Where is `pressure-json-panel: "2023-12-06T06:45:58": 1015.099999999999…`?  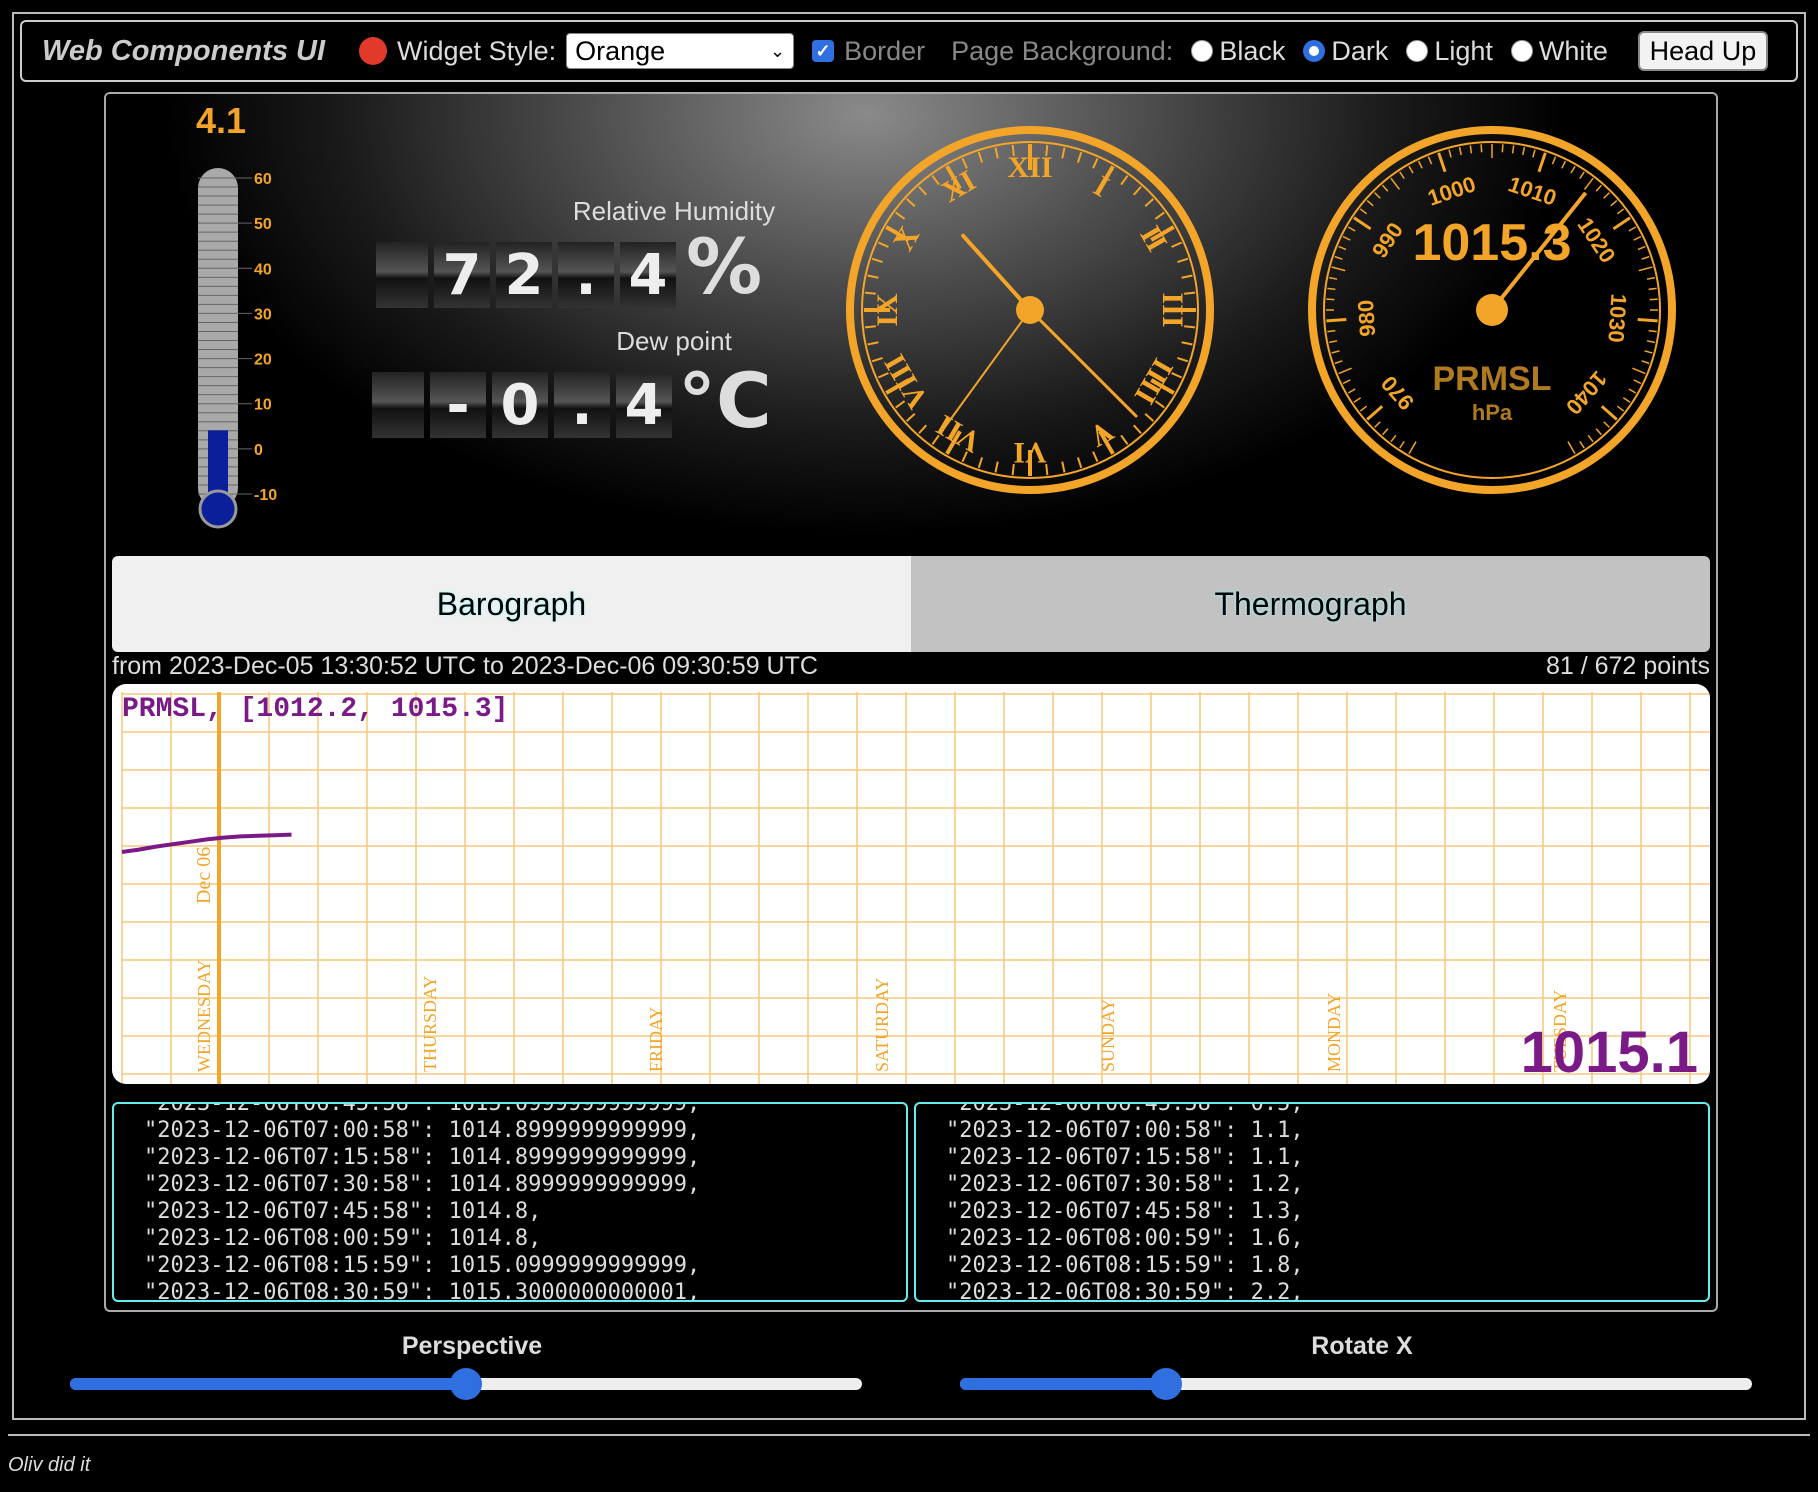 pressure-json-panel: "2023-12-06T06:45:58": 1015.099999999999… is located at coordinates (510, 1202).